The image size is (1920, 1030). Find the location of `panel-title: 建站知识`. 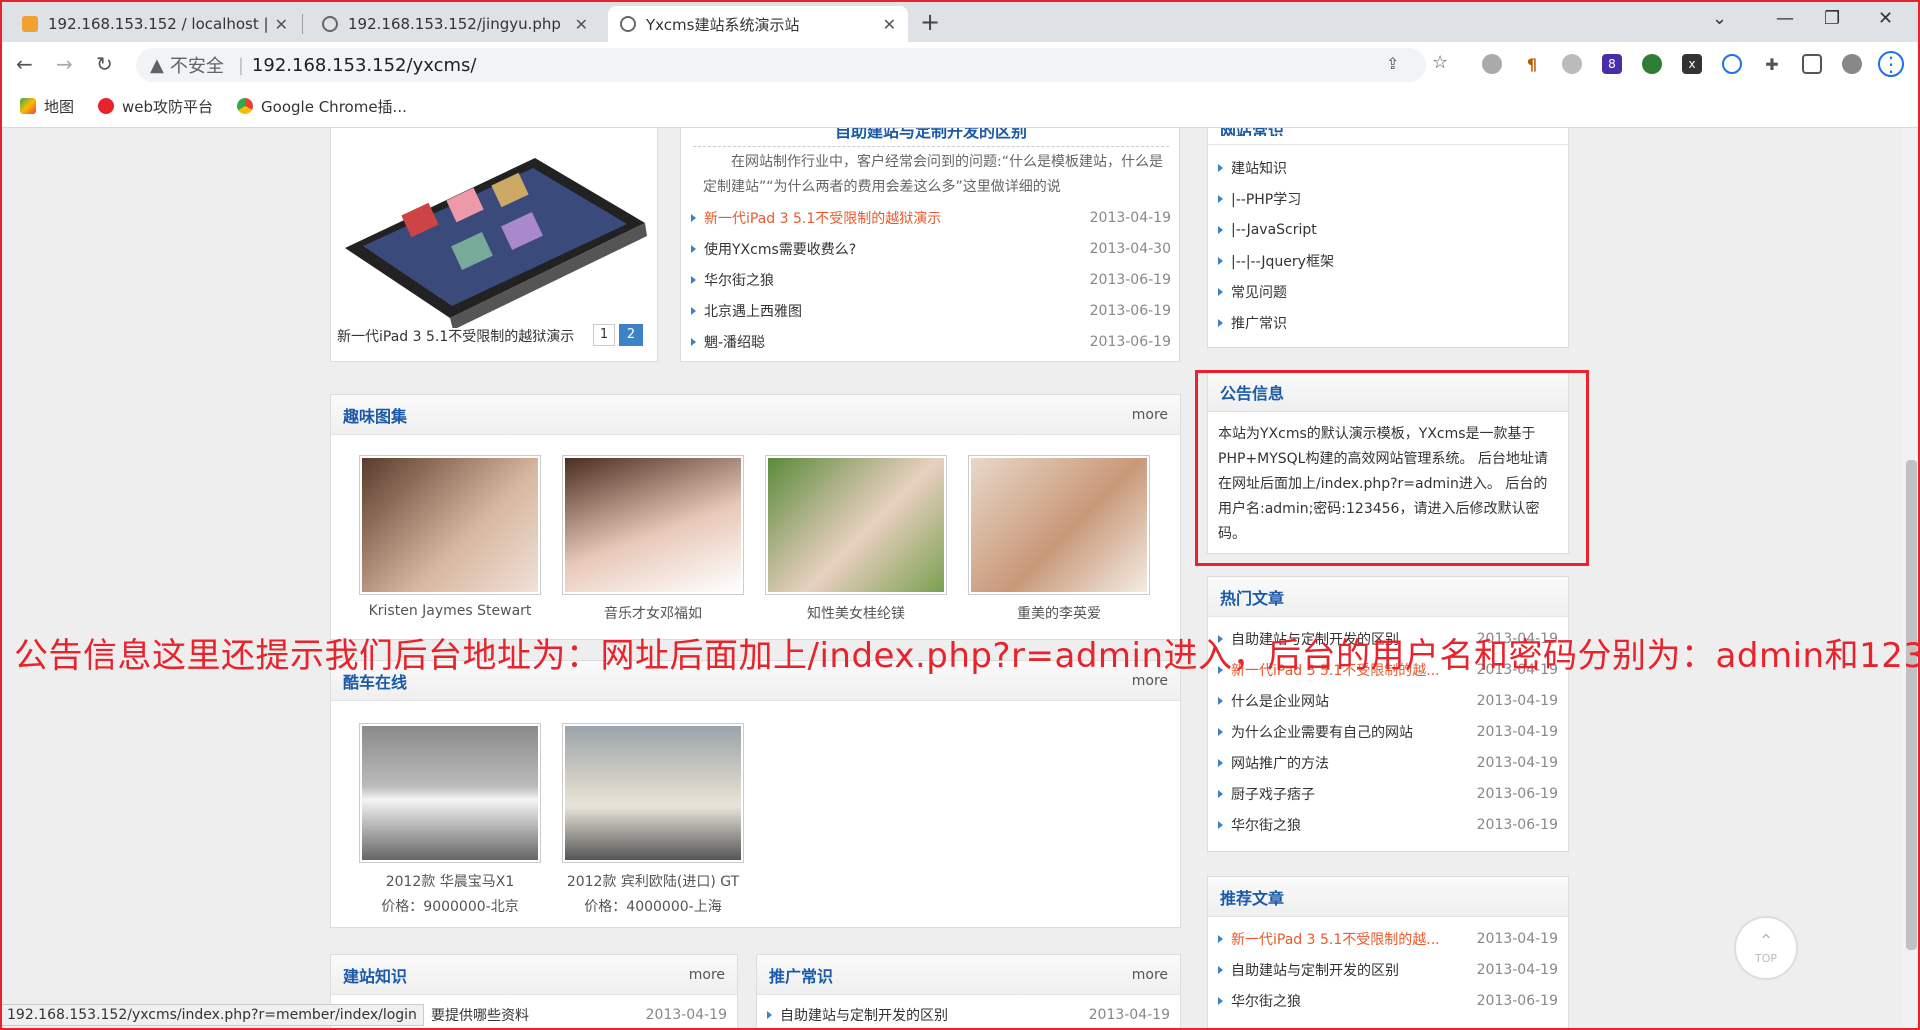

panel-title: 建站知识 is located at coordinates (375, 975).